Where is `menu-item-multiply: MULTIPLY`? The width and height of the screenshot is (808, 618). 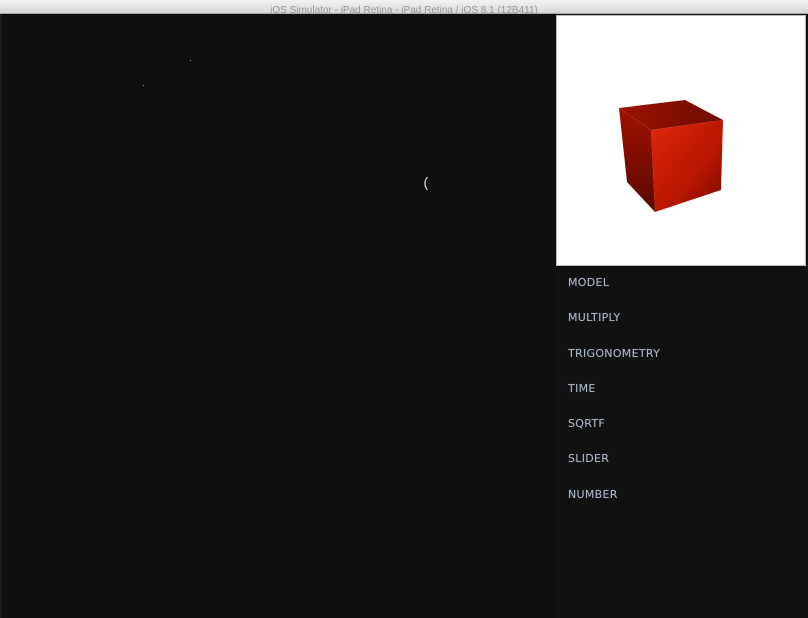
menu-item-multiply: MULTIPLY is located at coordinates (614, 328).